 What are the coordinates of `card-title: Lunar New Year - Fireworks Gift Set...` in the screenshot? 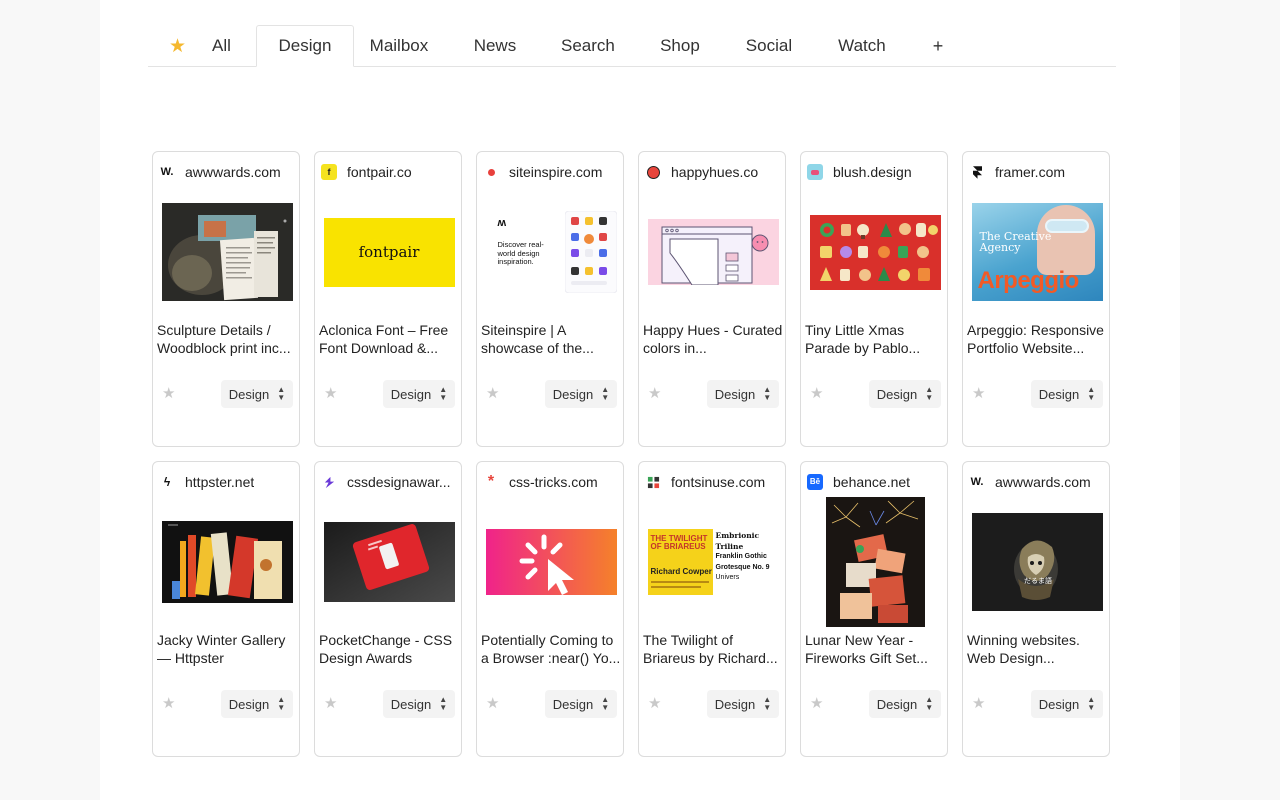 It's located at (875, 649).